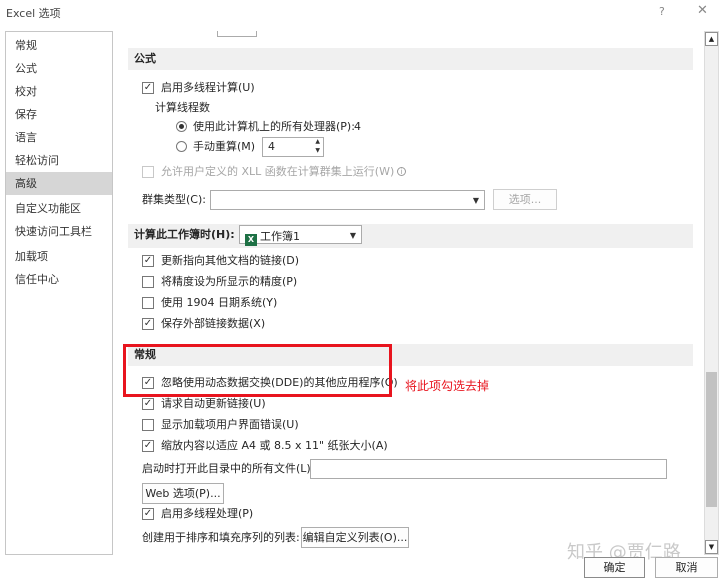  What do you see at coordinates (280, 236) in the screenshot?
I see `workbook-name: 工作簿1` at bounding box center [280, 236].